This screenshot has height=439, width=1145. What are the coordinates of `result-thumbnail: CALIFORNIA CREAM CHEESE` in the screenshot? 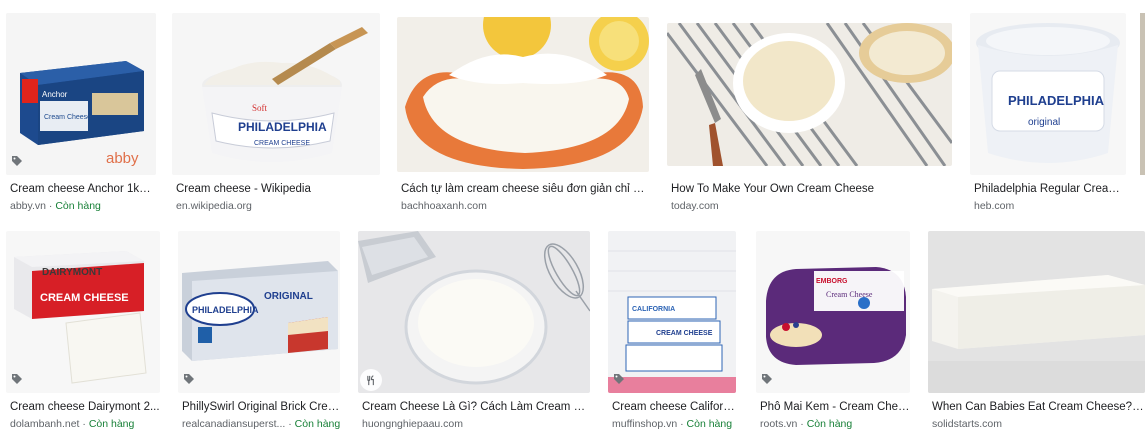 It's located at (672, 312).